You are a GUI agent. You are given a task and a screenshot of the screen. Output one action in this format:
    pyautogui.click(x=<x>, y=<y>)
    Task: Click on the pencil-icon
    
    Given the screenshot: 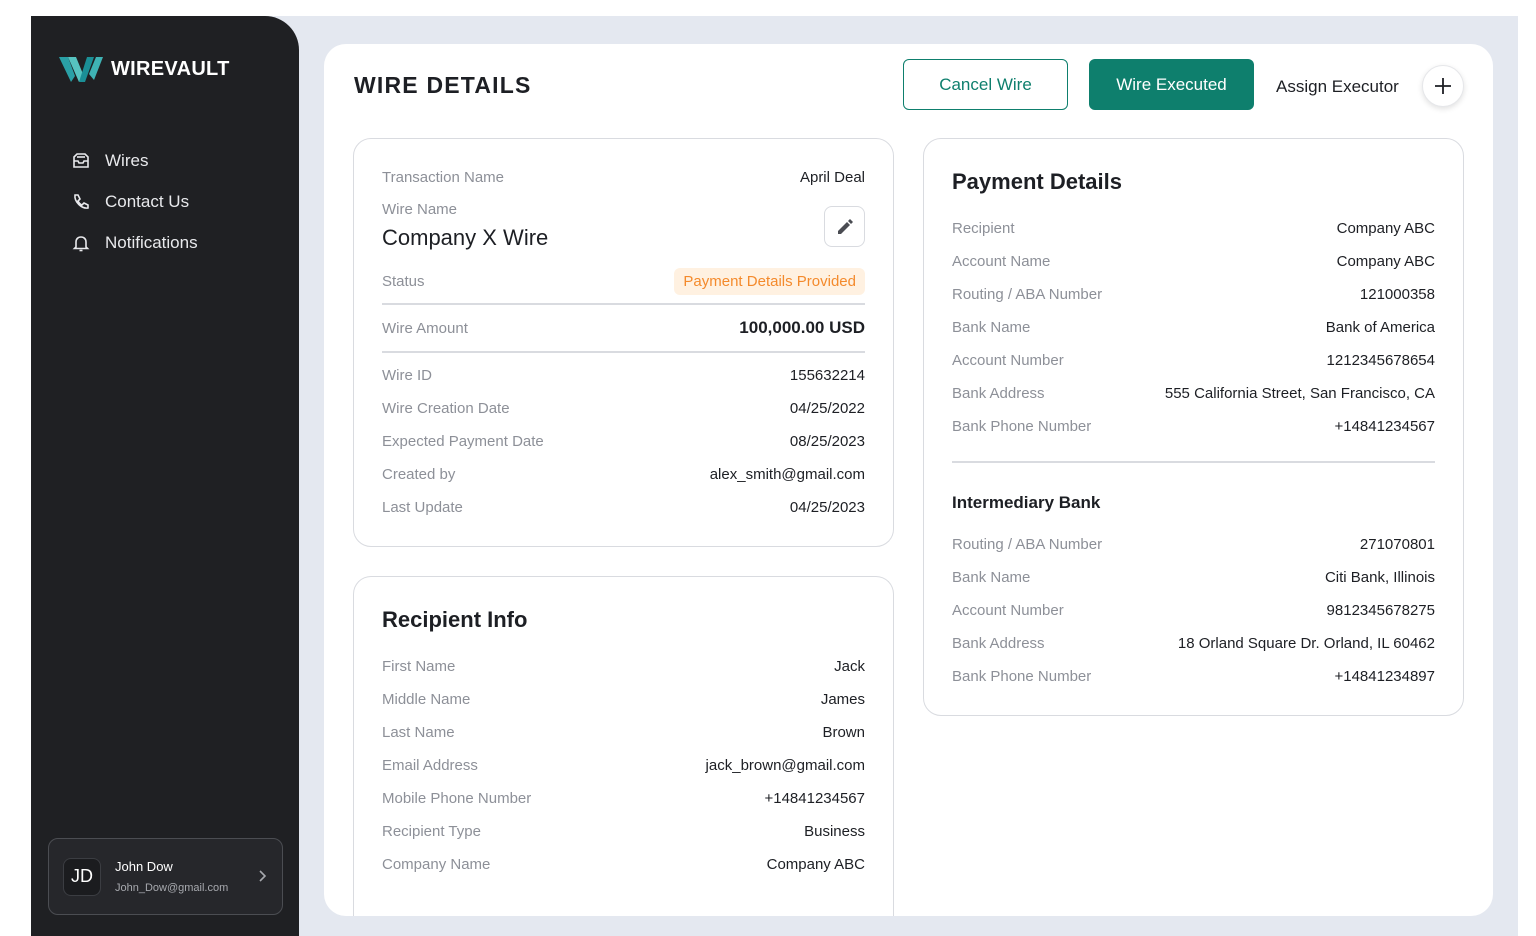 What is the action you would take?
    pyautogui.click(x=845, y=226)
    